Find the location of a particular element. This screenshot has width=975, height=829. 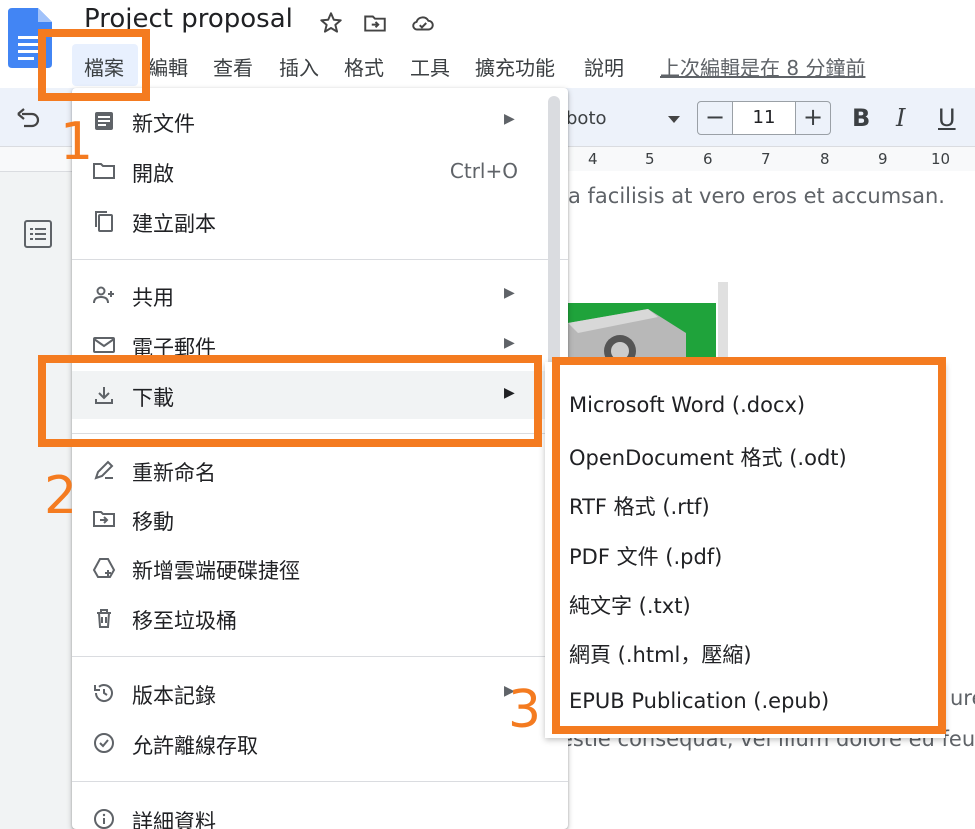

share-icon is located at coordinates (104, 295).